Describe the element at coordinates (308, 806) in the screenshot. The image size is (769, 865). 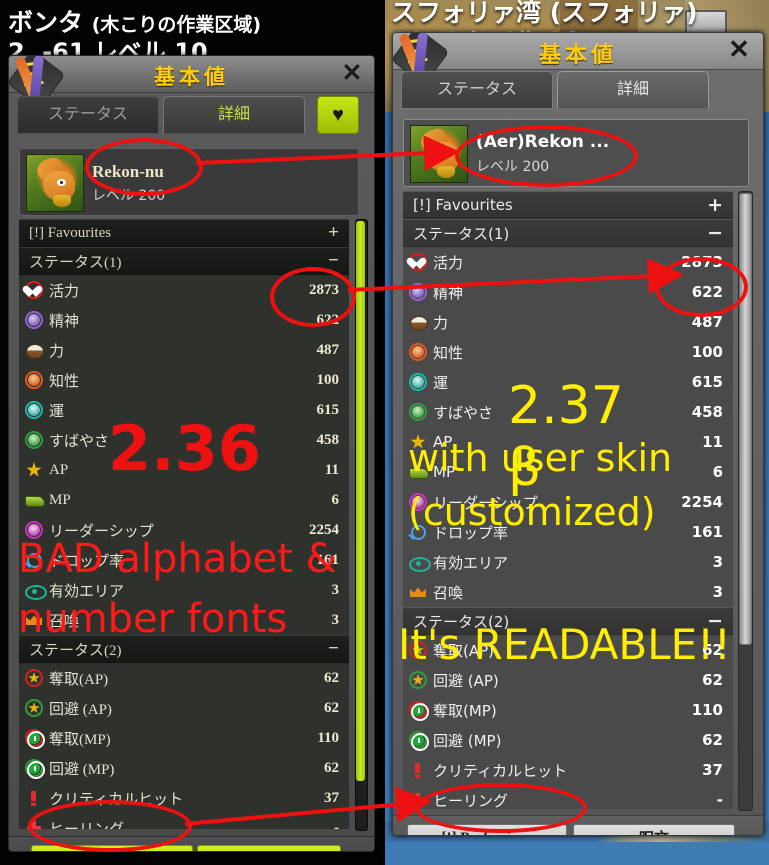
I see `arrow-professions-button` at that location.